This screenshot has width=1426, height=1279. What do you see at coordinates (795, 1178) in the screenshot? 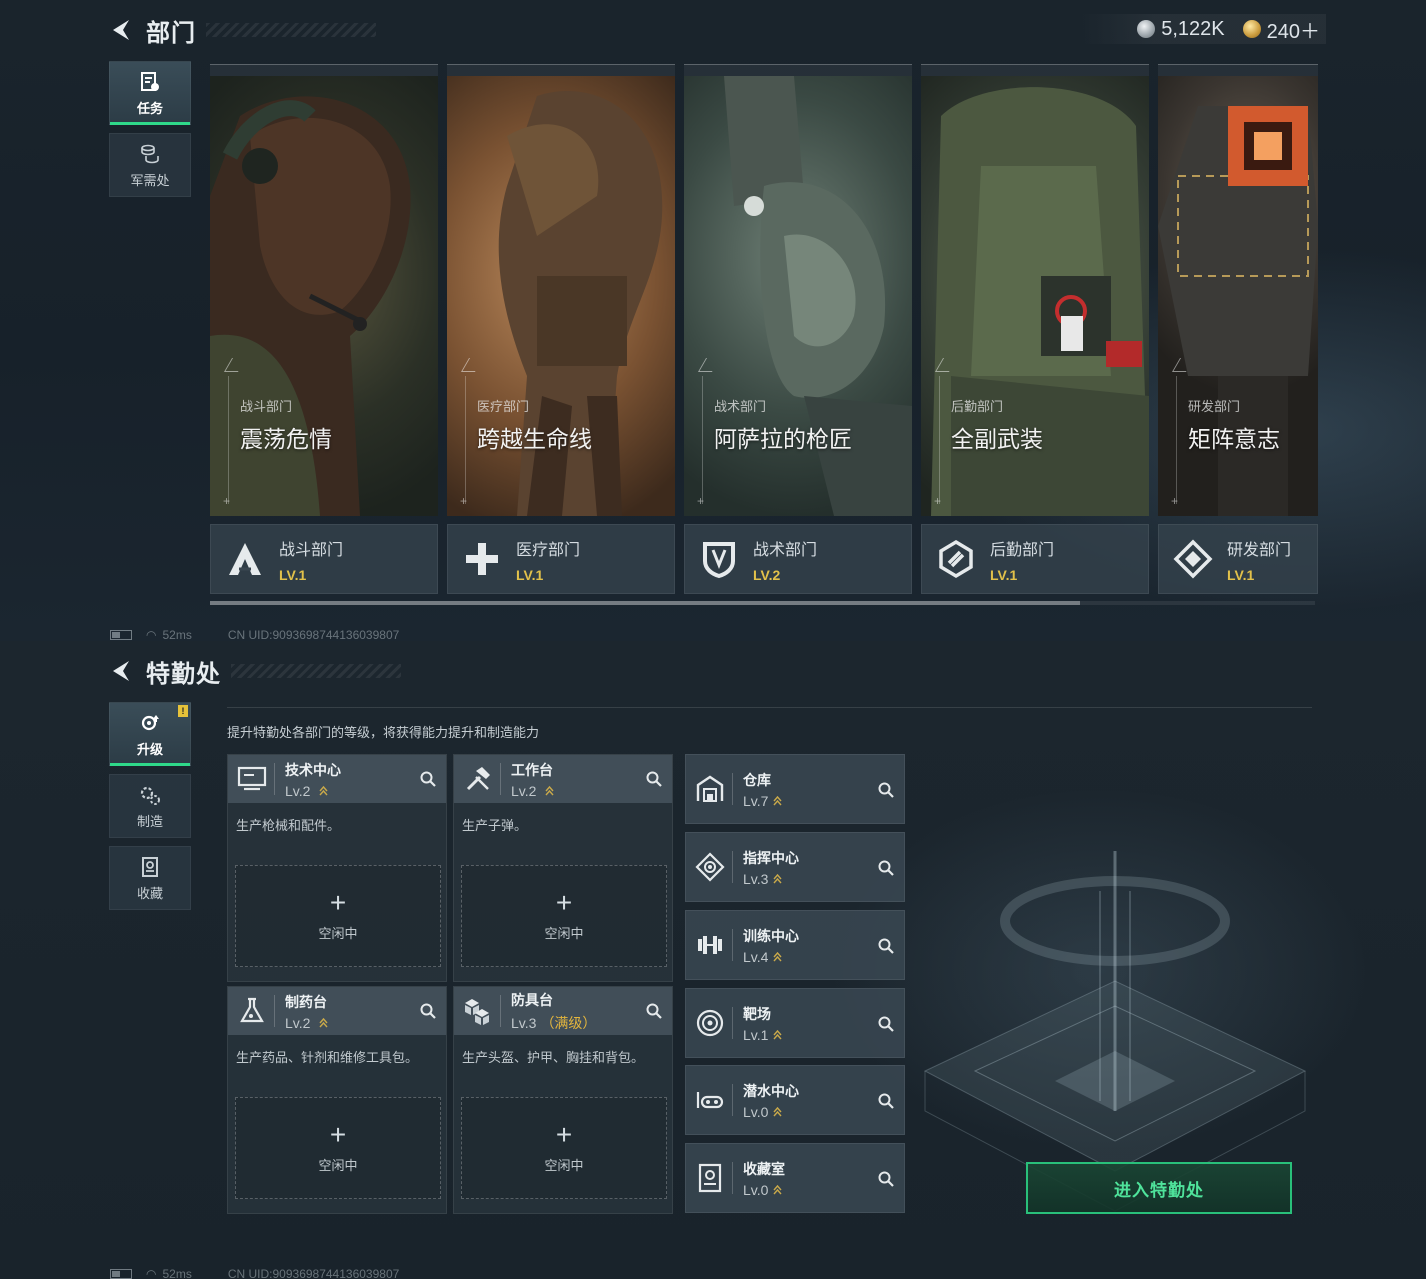
I see `facility-collection-room: 收藏室 Lv.0` at bounding box center [795, 1178].